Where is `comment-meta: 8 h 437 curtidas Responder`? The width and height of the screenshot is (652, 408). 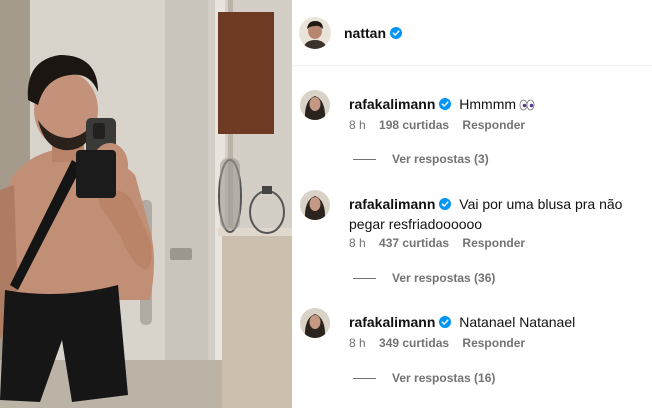
comment-meta: 8 h 437 curtidas Responder is located at coordinates (442, 243).